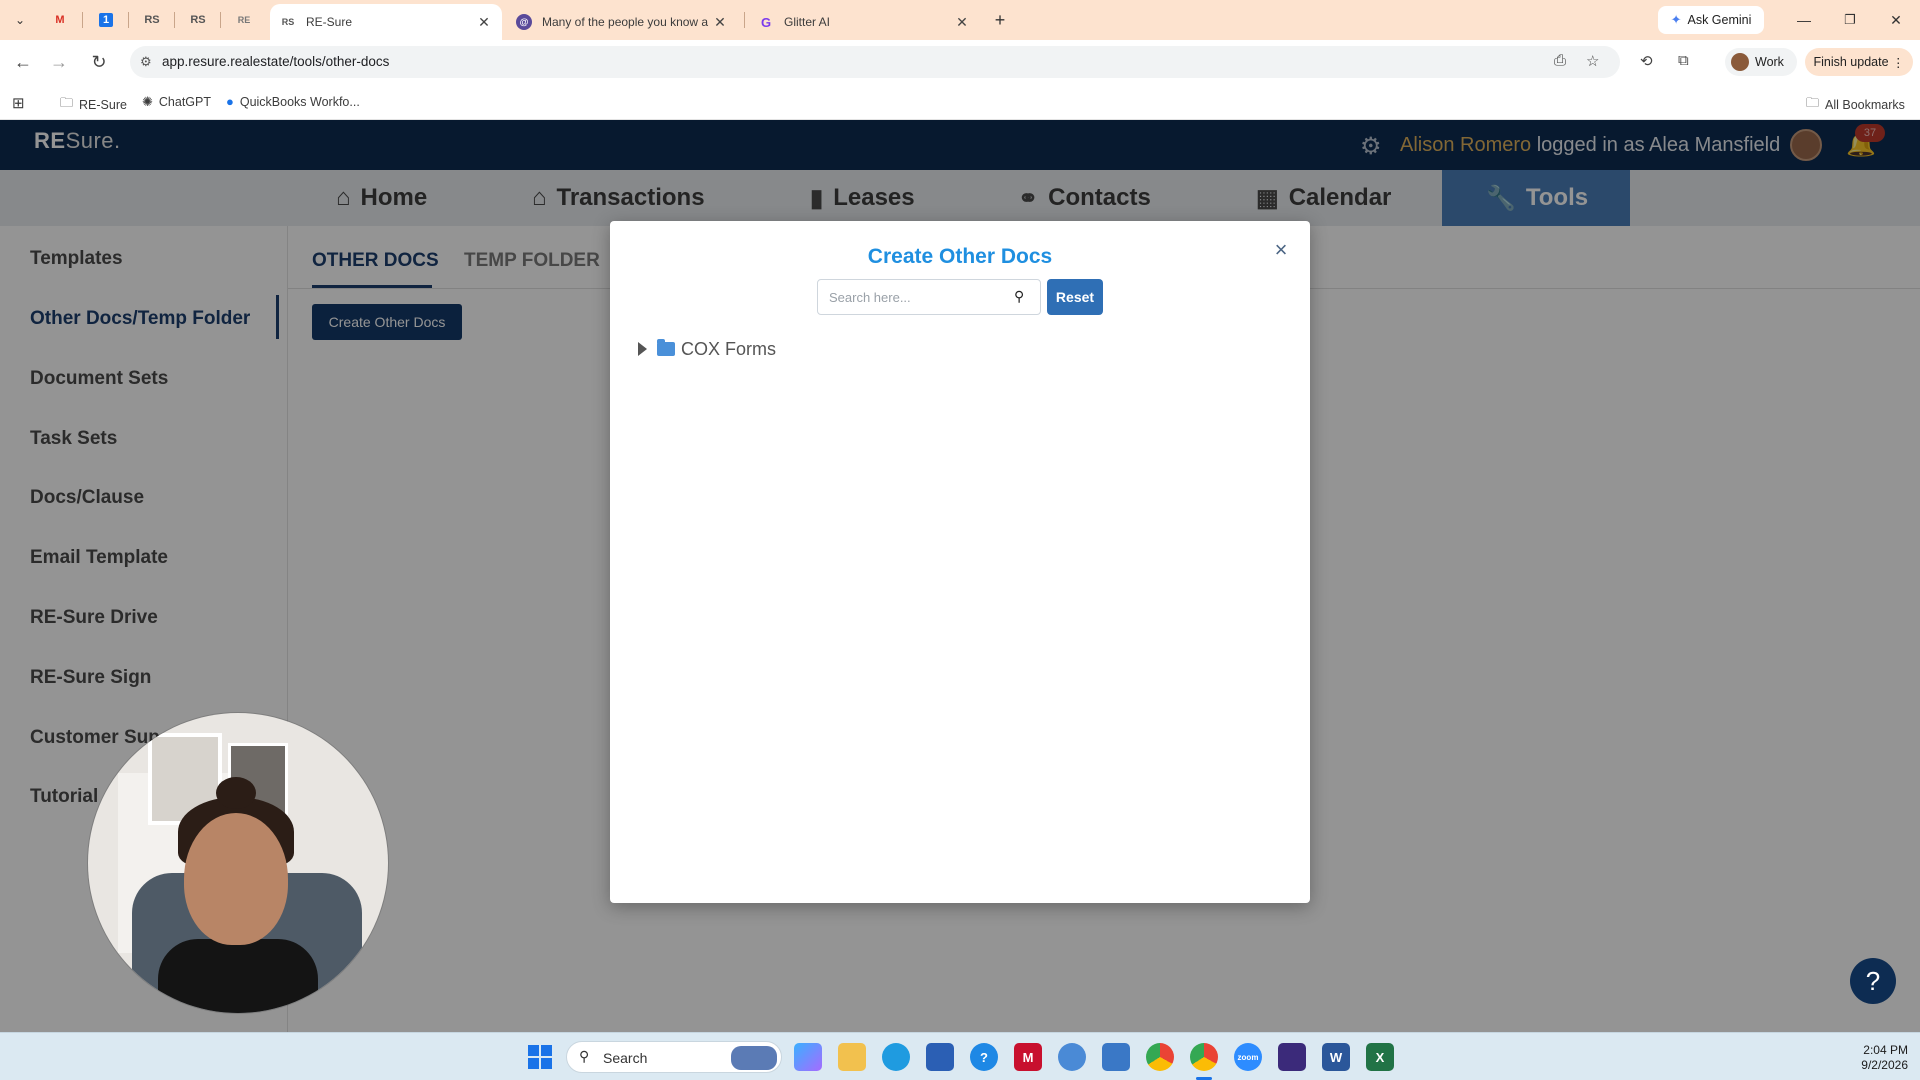 This screenshot has width=1920, height=1080. What do you see at coordinates (808, 1057) in the screenshot?
I see `copilot-icon` at bounding box center [808, 1057].